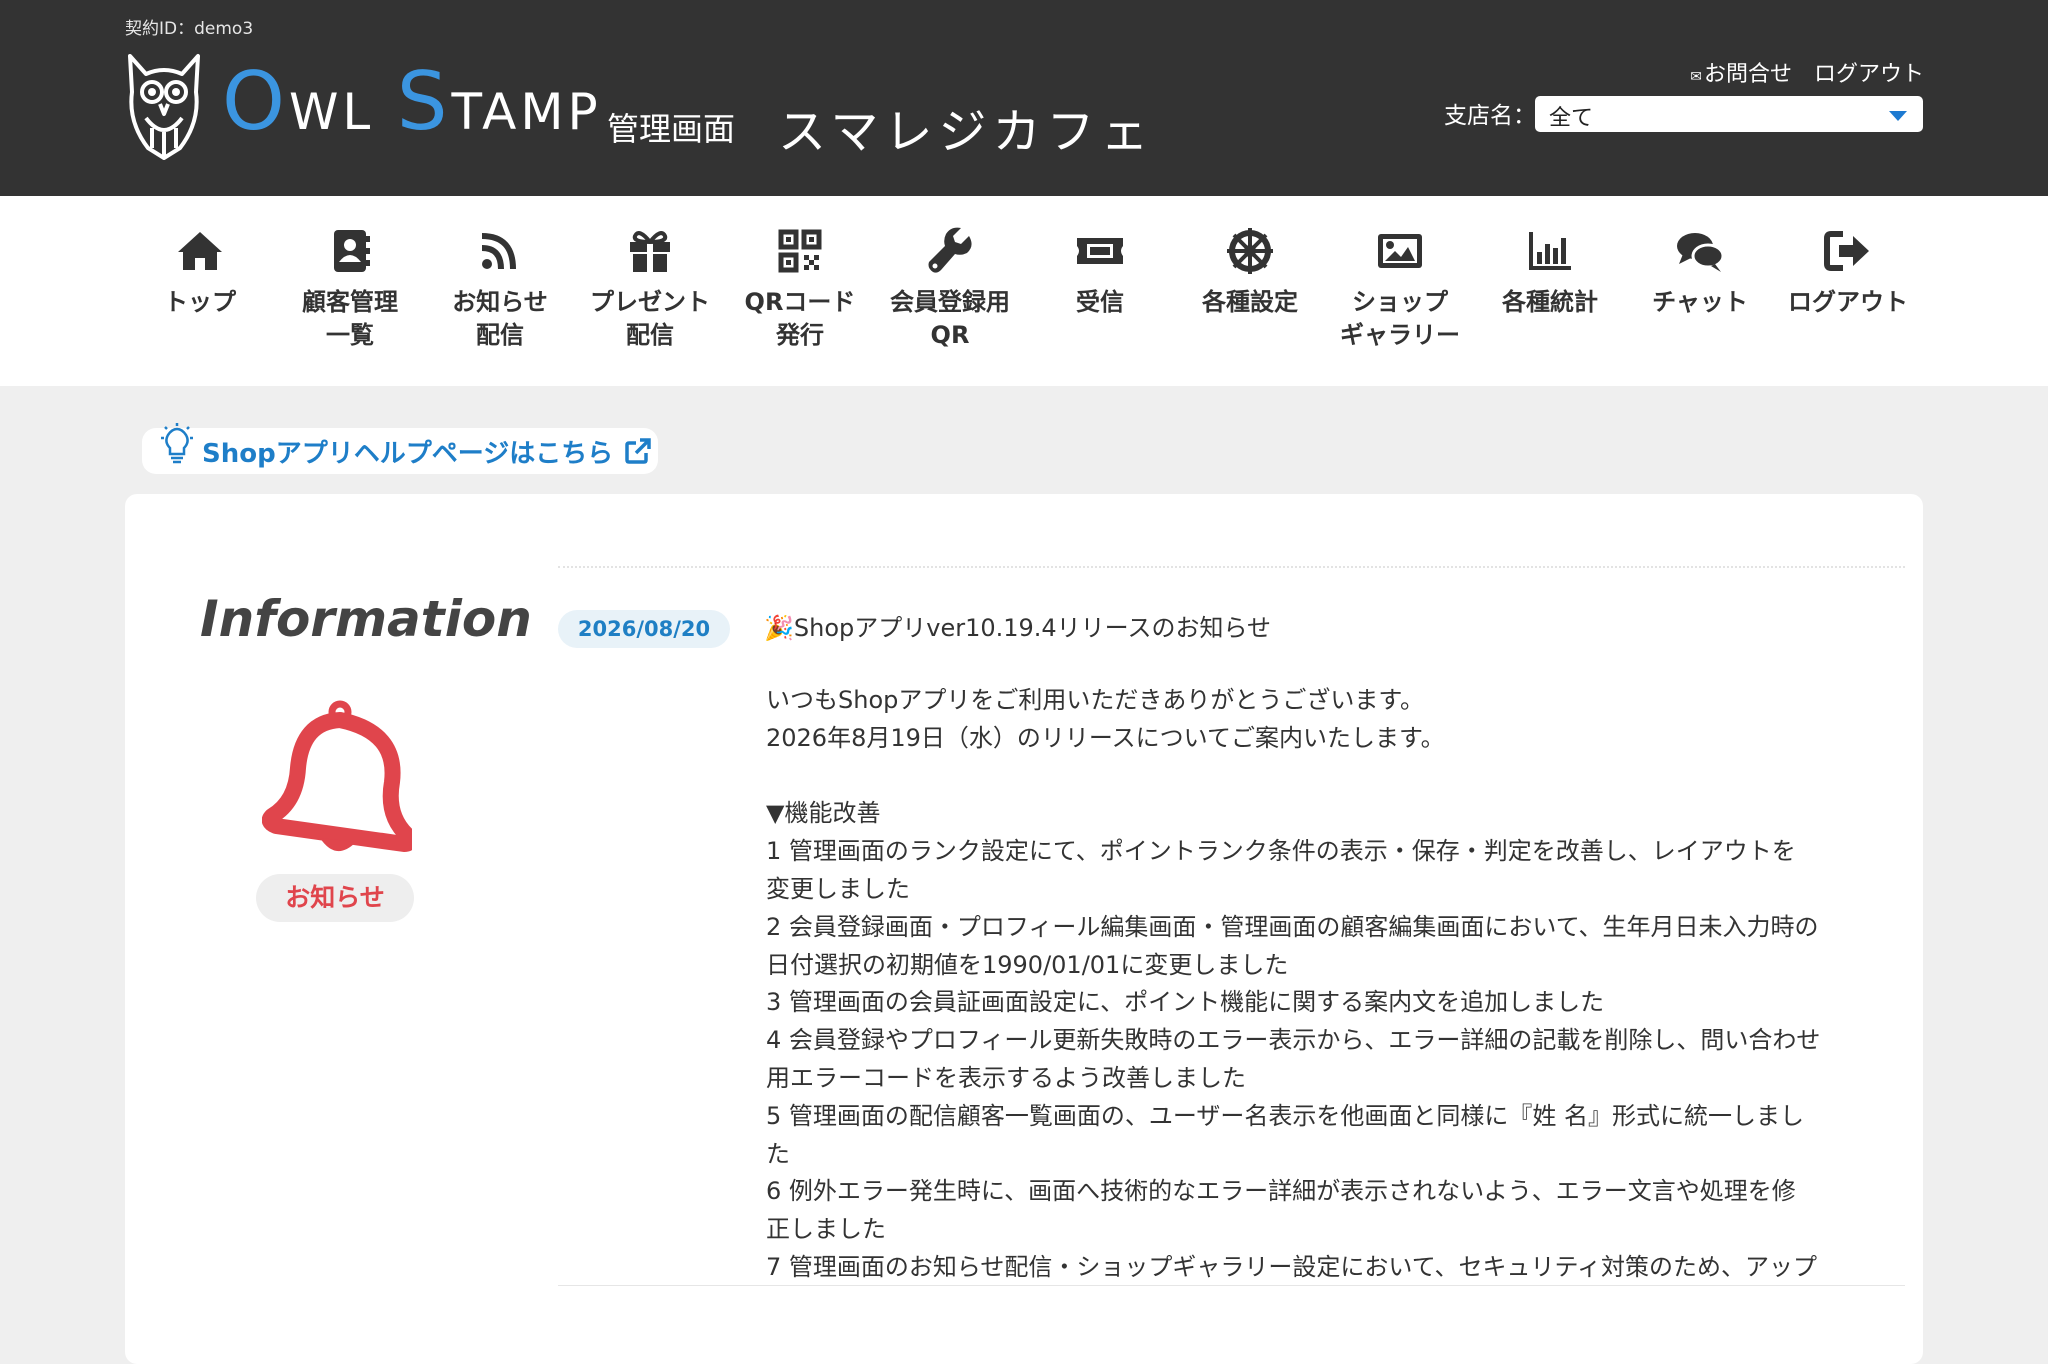 This screenshot has height=1364, width=2048. What do you see at coordinates (1848, 272) in the screenshot?
I see `nav-item-logout: ログアウト` at bounding box center [1848, 272].